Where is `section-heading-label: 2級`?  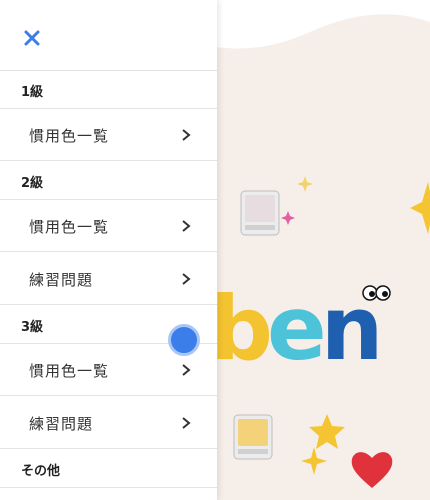
section-heading-label: 2級 is located at coordinates (32, 183).